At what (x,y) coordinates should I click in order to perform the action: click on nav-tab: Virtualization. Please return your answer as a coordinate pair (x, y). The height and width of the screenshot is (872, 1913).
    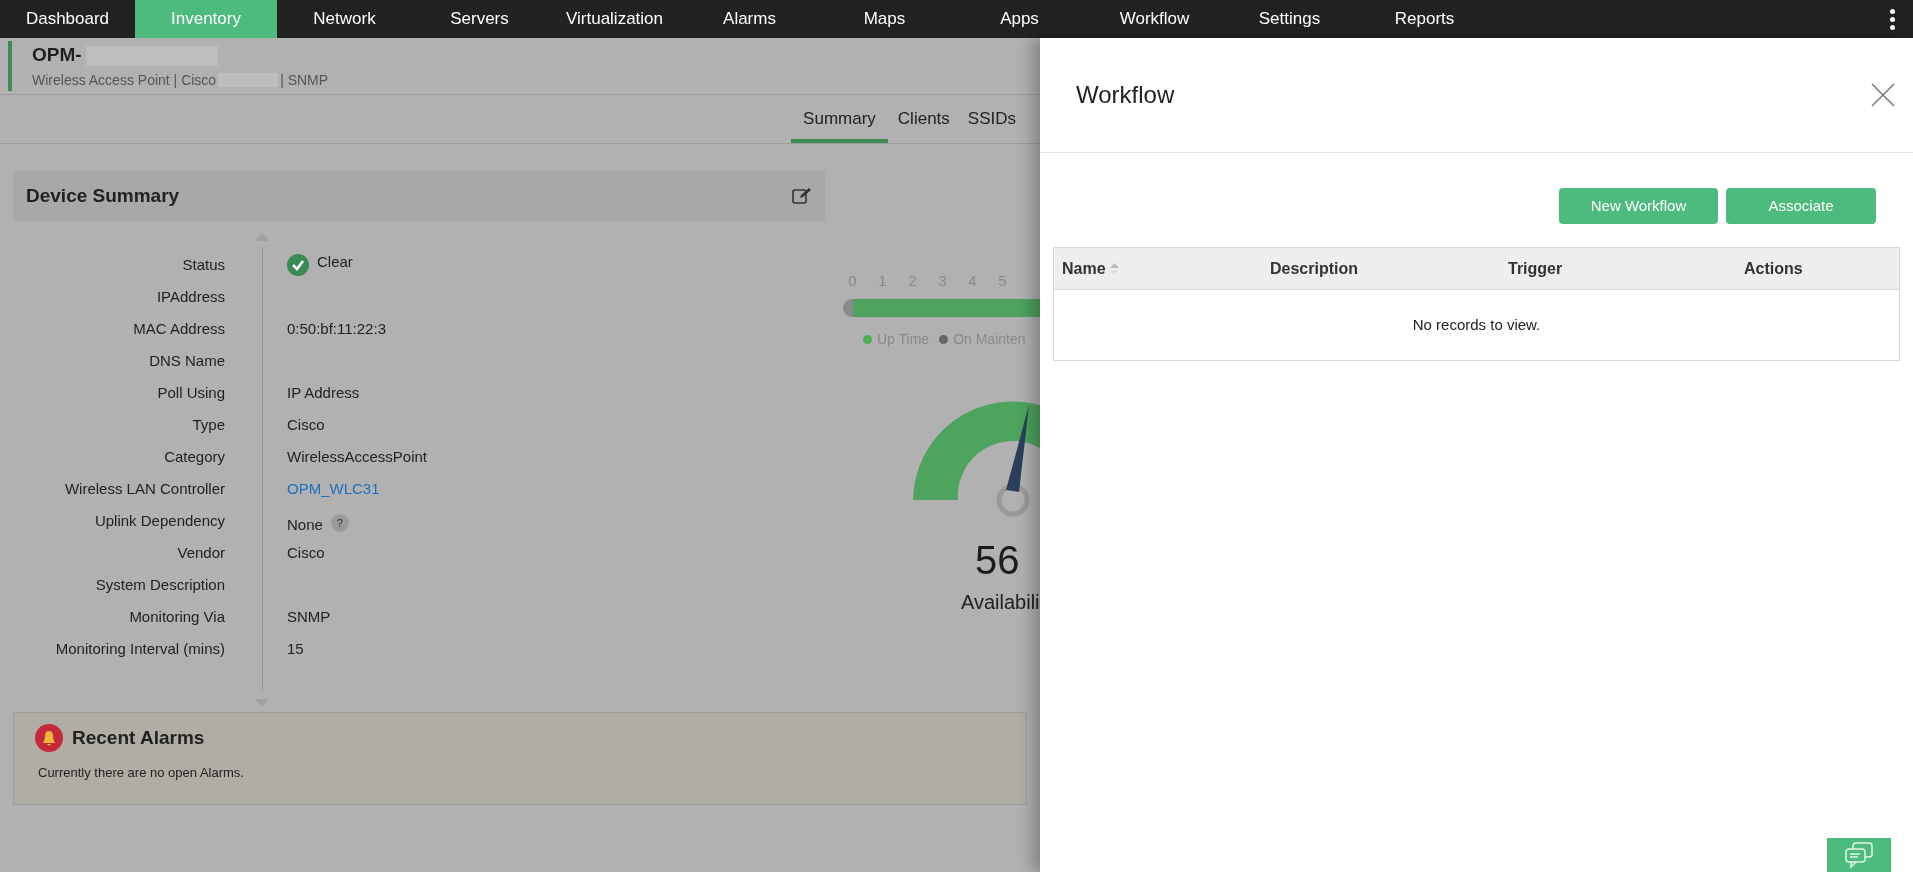
    Looking at the image, I should click on (614, 19).